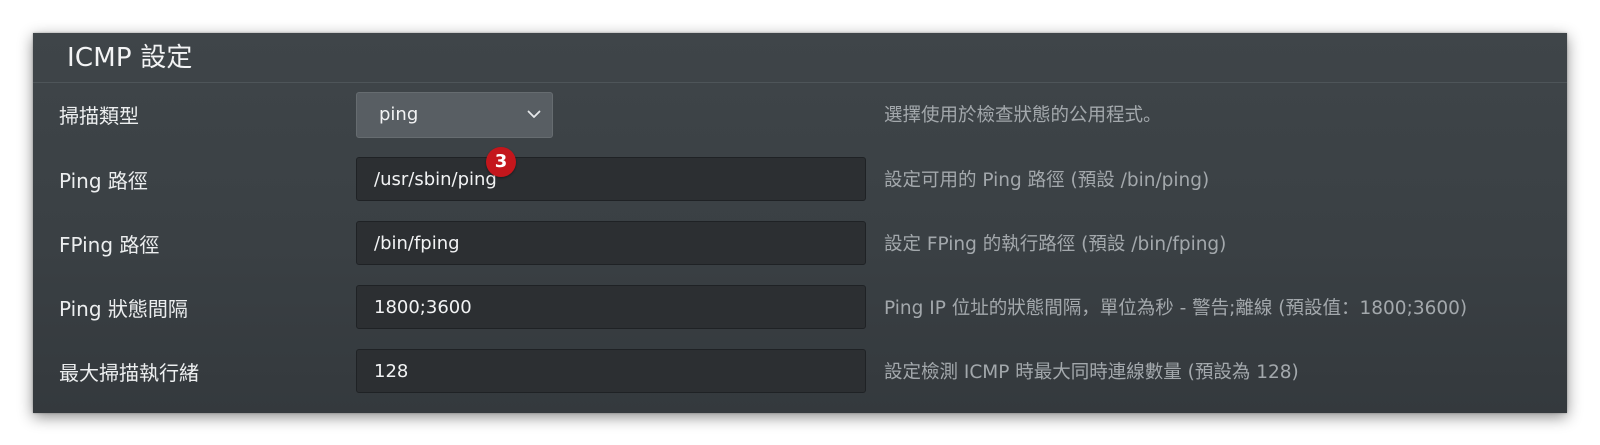 This screenshot has height=445, width=1600. I want to click on ping-path-description: 設定可用的 Ping 路徑 (預設 /bin/ping), so click(1047, 180).